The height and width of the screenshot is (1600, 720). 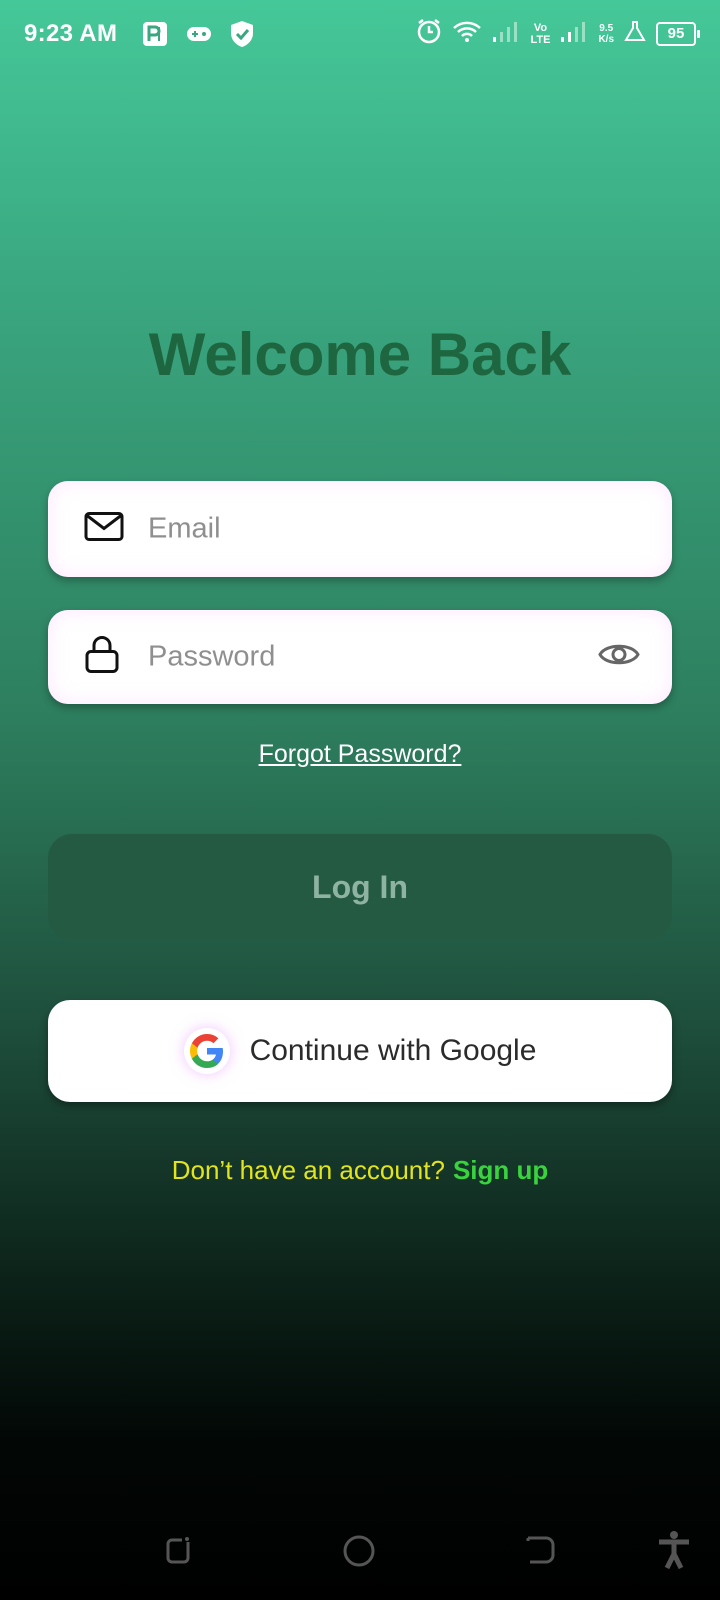 I want to click on signup-prompt-line: Don’t have an account? Sign up, so click(x=360, y=1170).